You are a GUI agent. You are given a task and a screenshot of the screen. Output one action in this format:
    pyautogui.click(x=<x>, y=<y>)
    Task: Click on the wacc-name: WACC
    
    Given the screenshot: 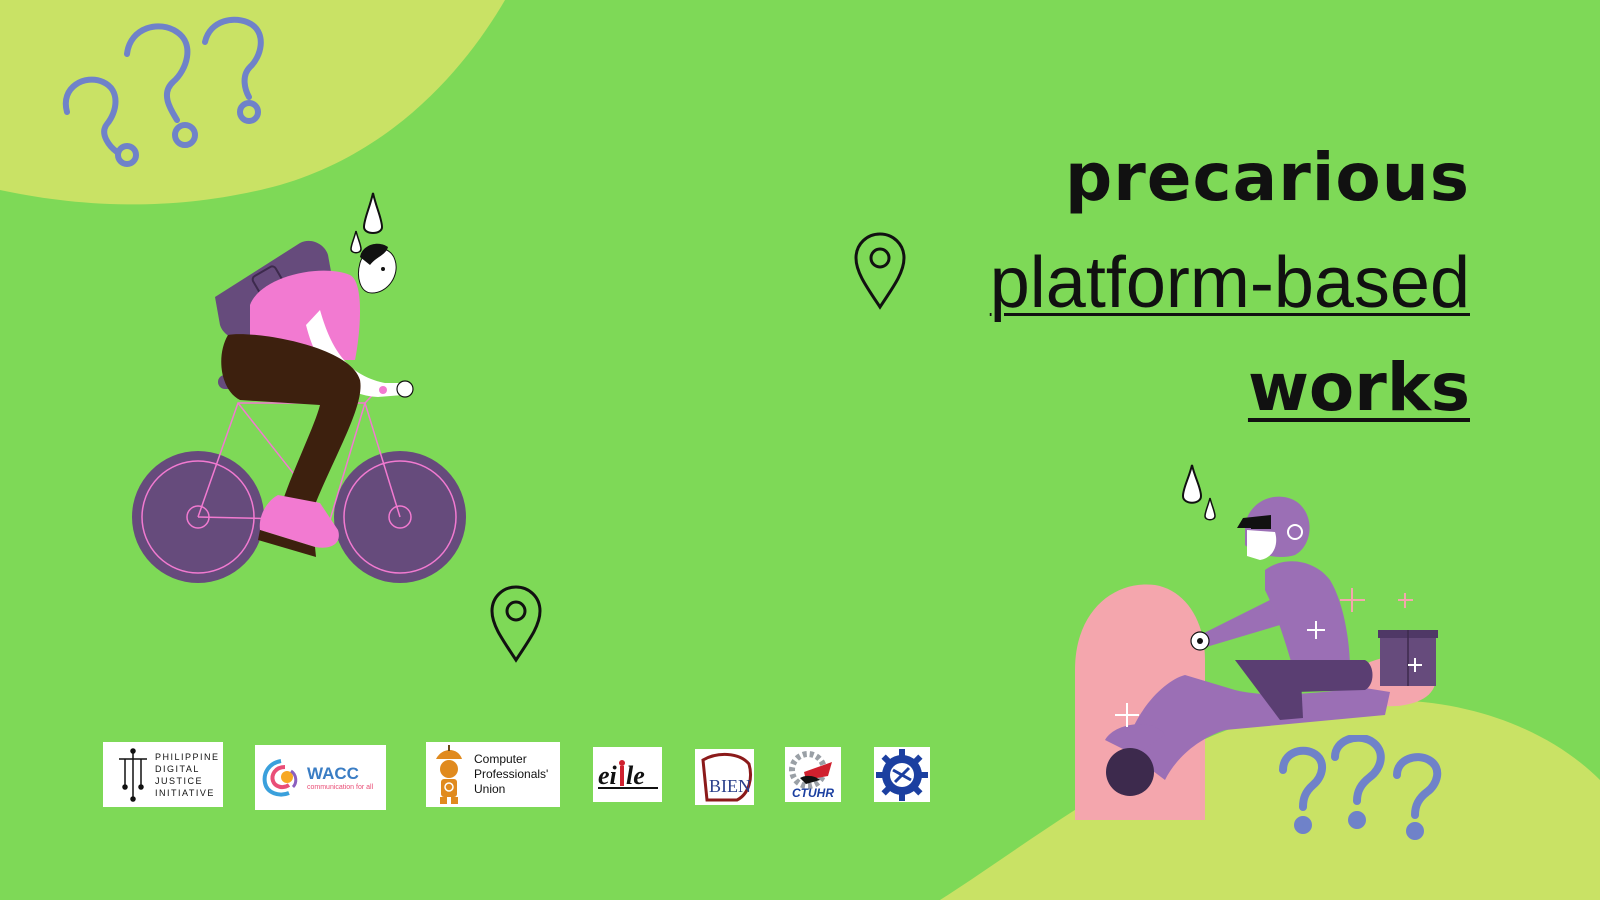 What is the action you would take?
    pyautogui.click(x=333, y=773)
    